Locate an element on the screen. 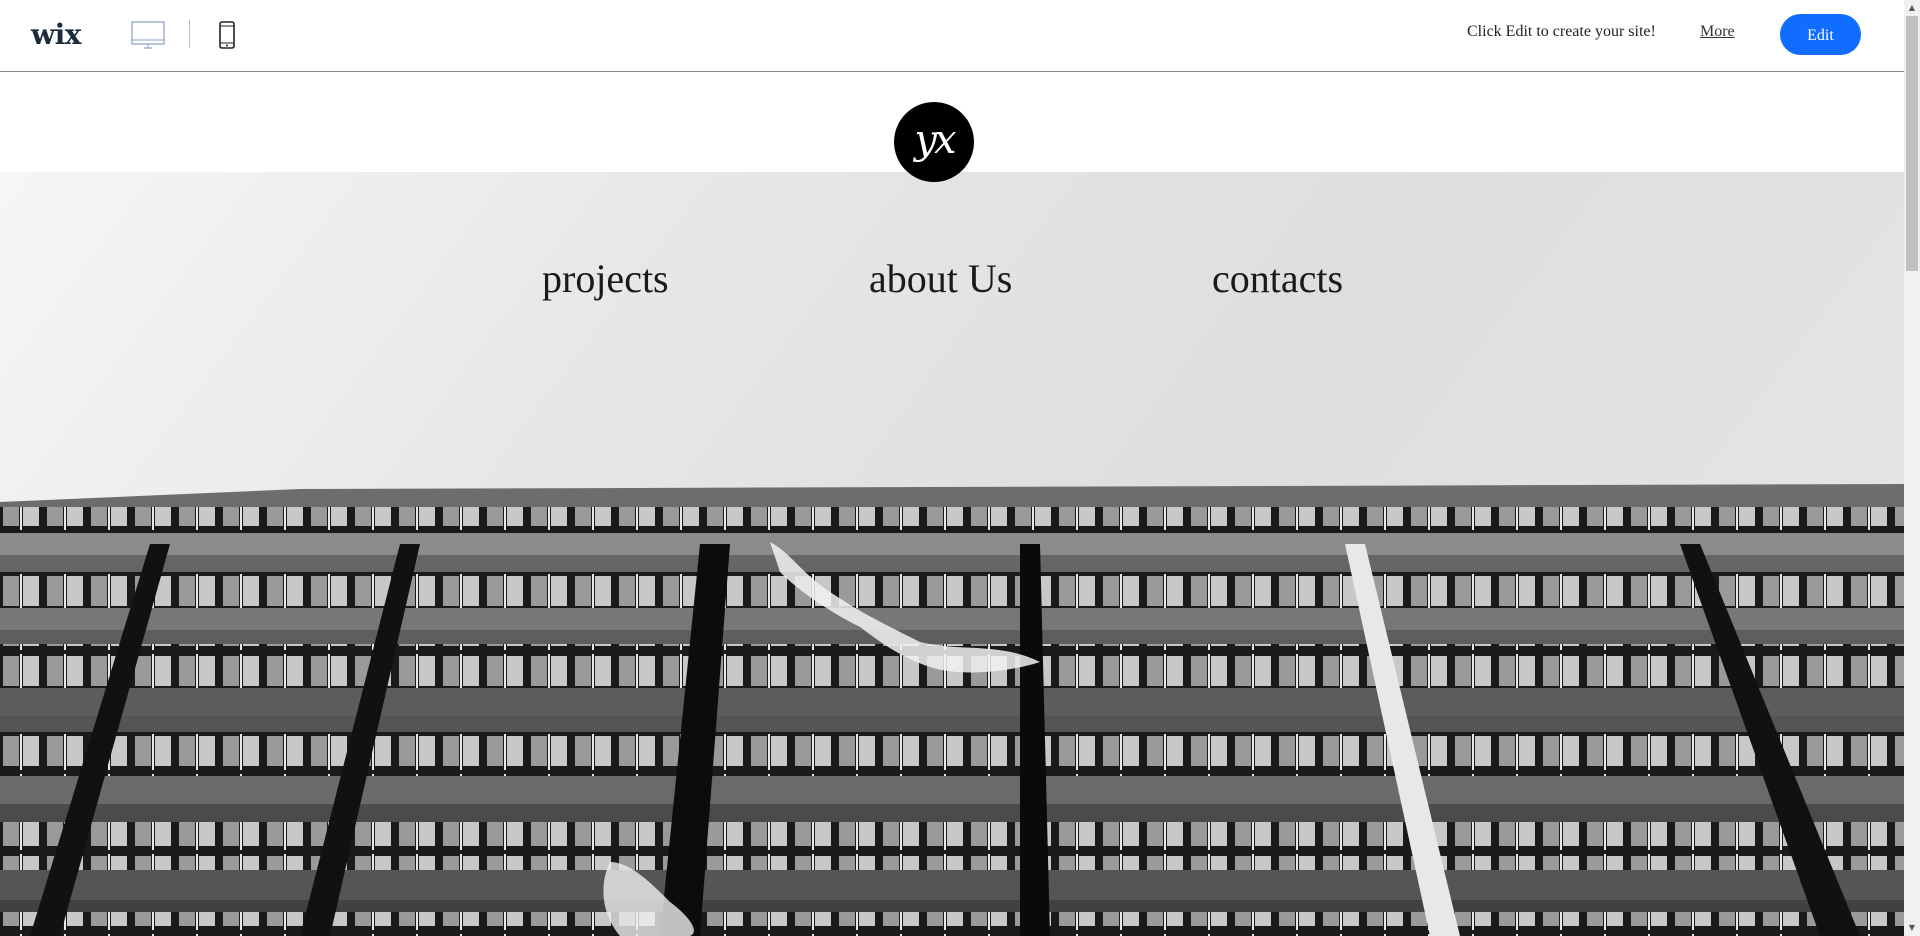 Image resolution: width=1920 pixels, height=936 pixels. scroll-down-arrow-icon: ▼ is located at coordinates (1912, 928).